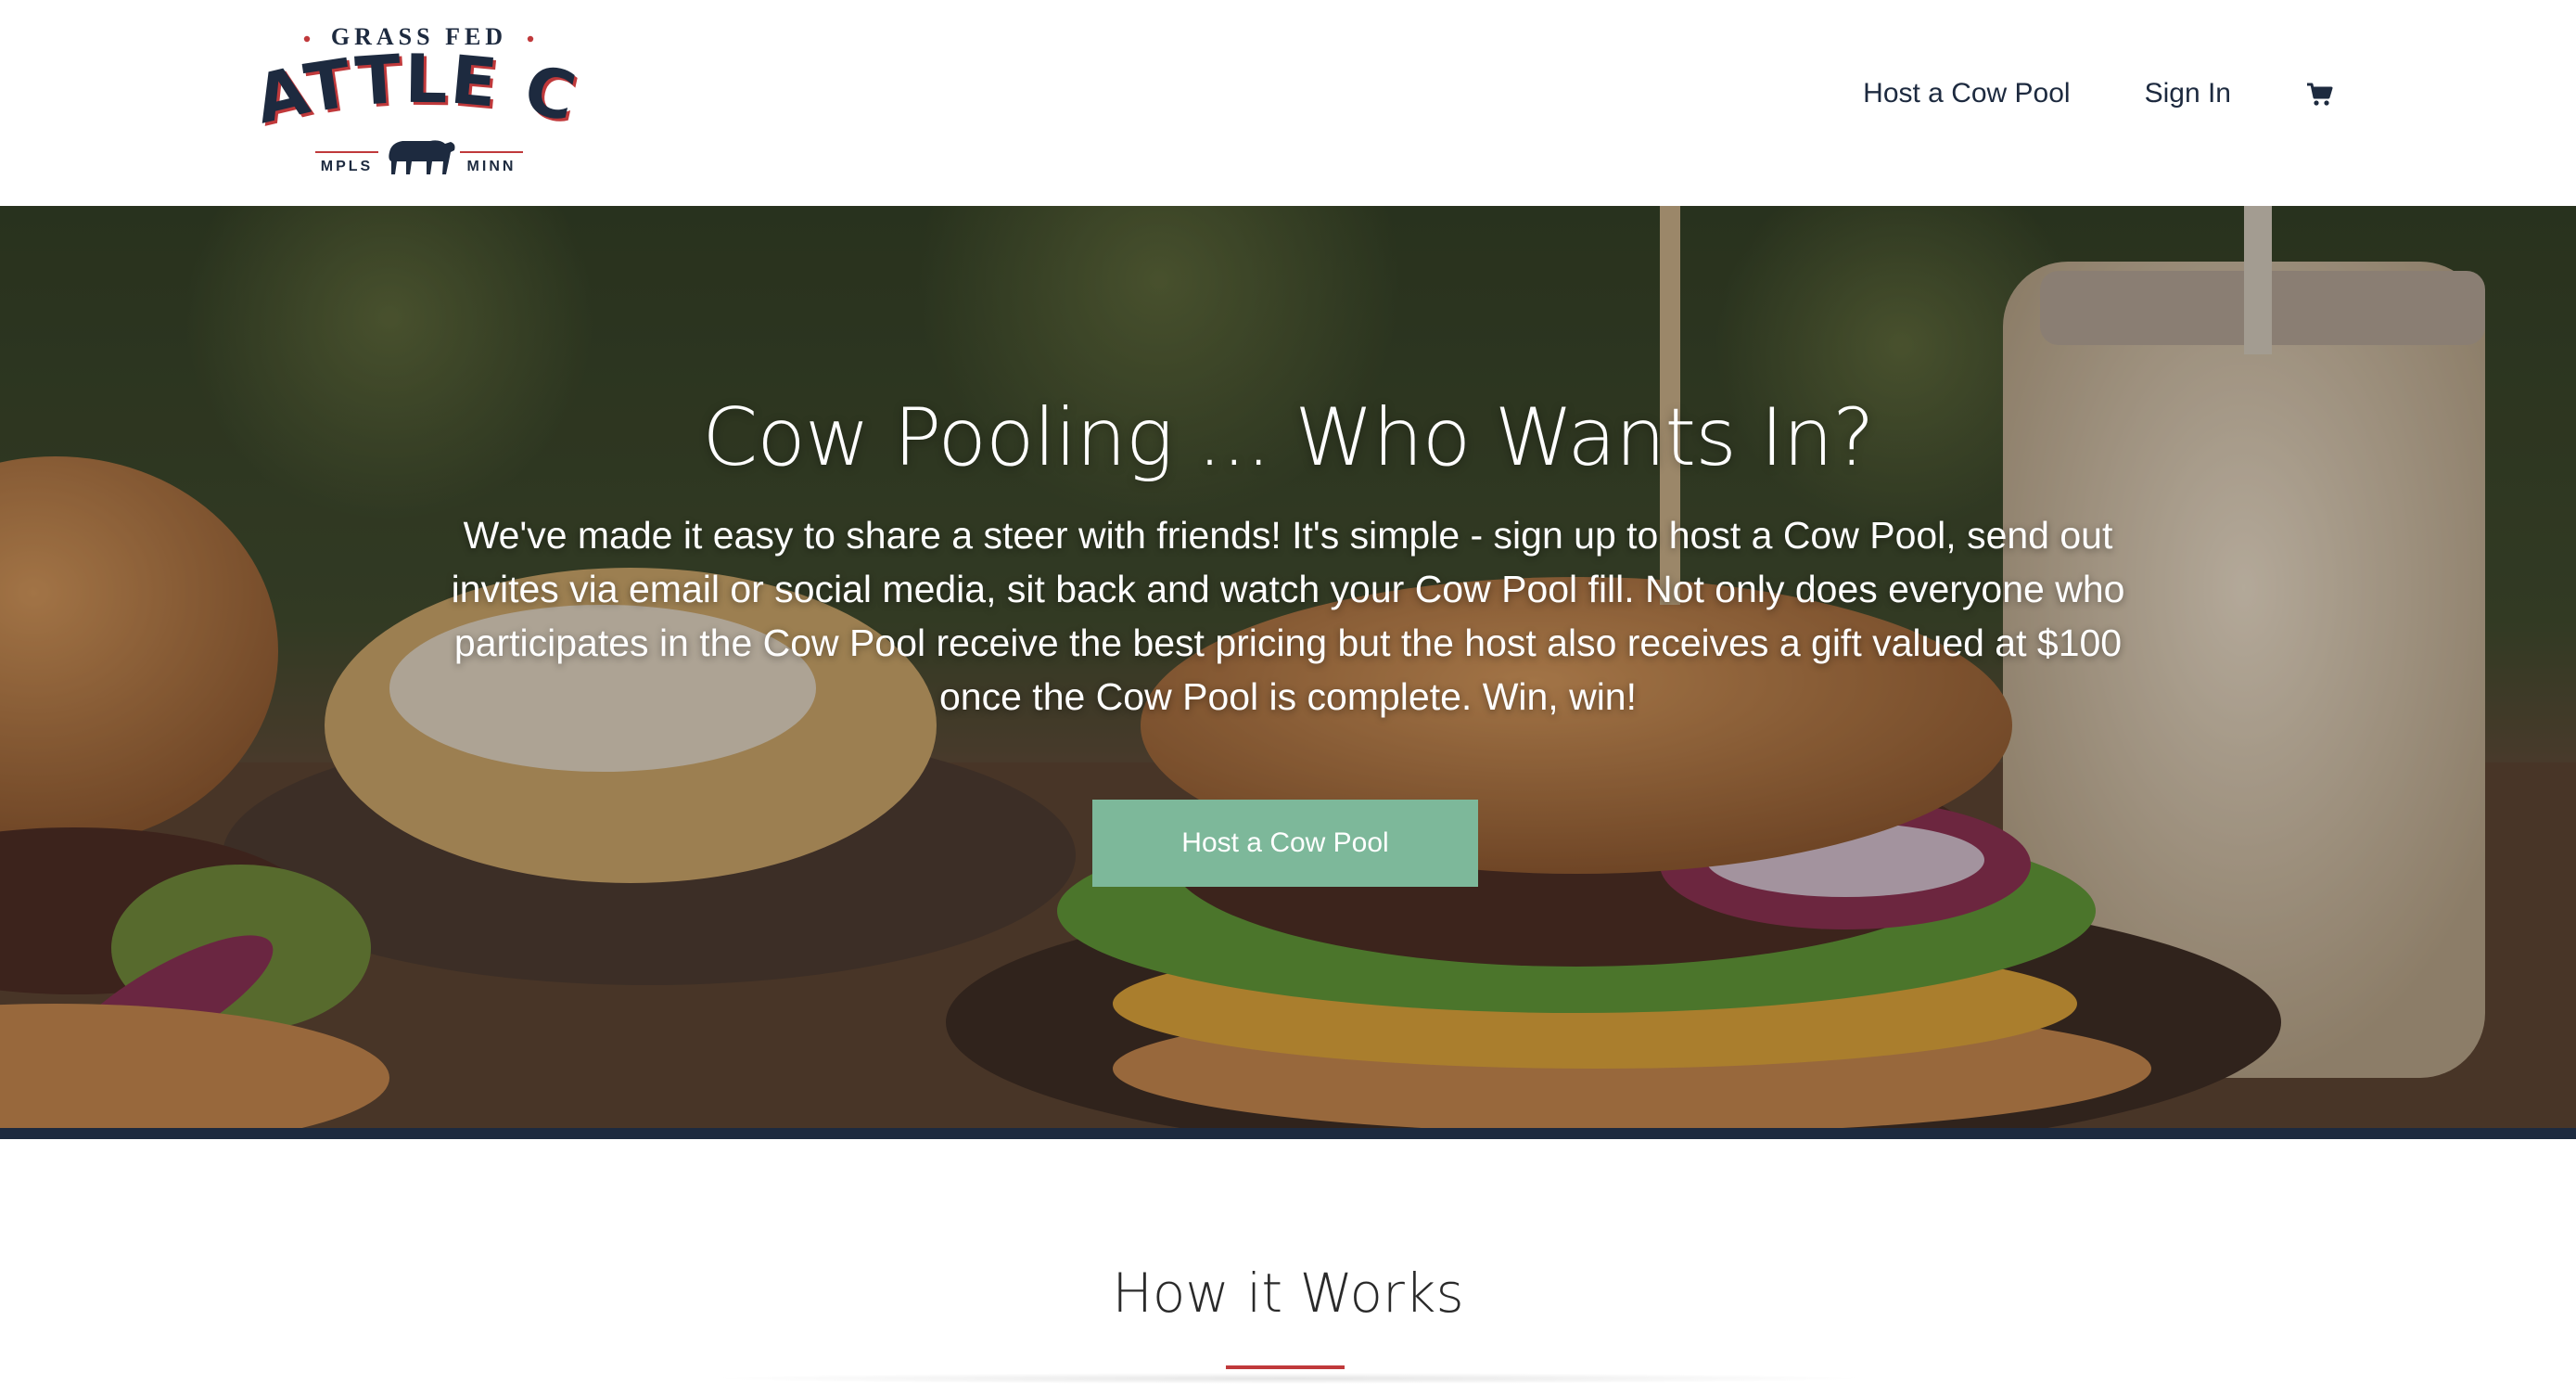 The height and width of the screenshot is (1384, 2576). Describe the element at coordinates (420, 96) in the screenshot. I see `cattle-co-logo: GRASS FED CATTLE CO CATTLE CO MPLS MINN` at that location.